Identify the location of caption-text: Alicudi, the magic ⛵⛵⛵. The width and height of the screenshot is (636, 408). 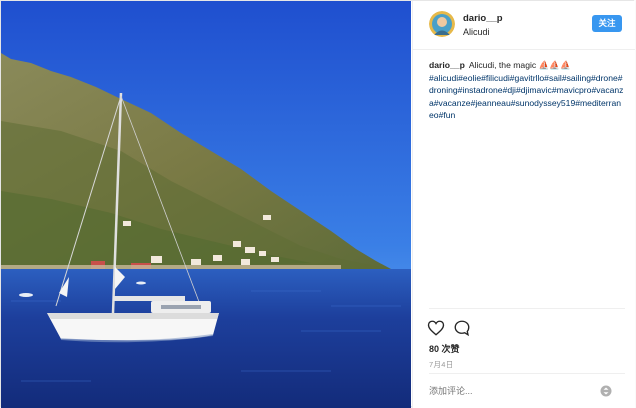
(519, 65).